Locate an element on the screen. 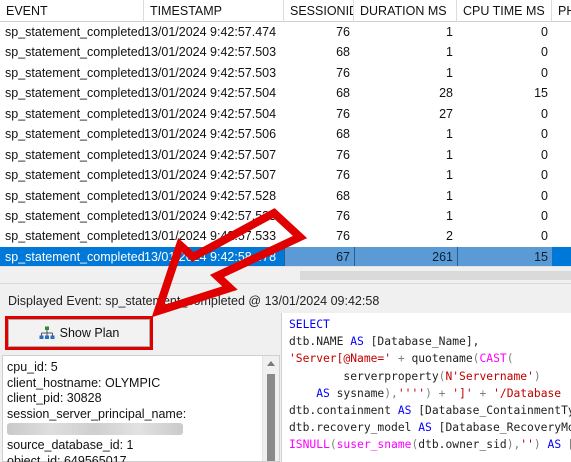  property-line: cpu_id: 5 is located at coordinates (32, 367).